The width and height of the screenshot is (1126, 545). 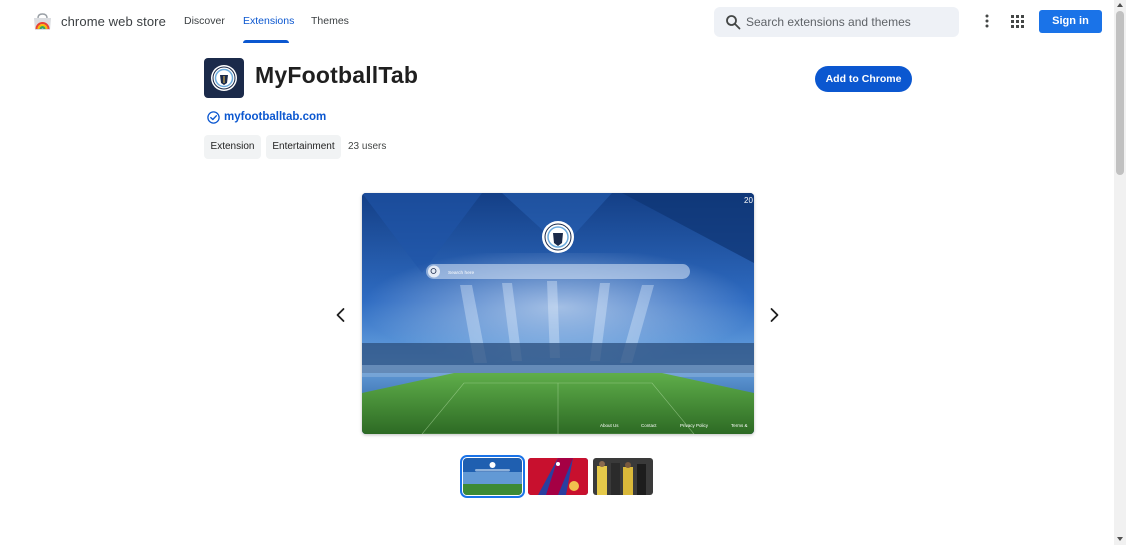 I want to click on preview-search-text: Search here, so click(x=461, y=273).